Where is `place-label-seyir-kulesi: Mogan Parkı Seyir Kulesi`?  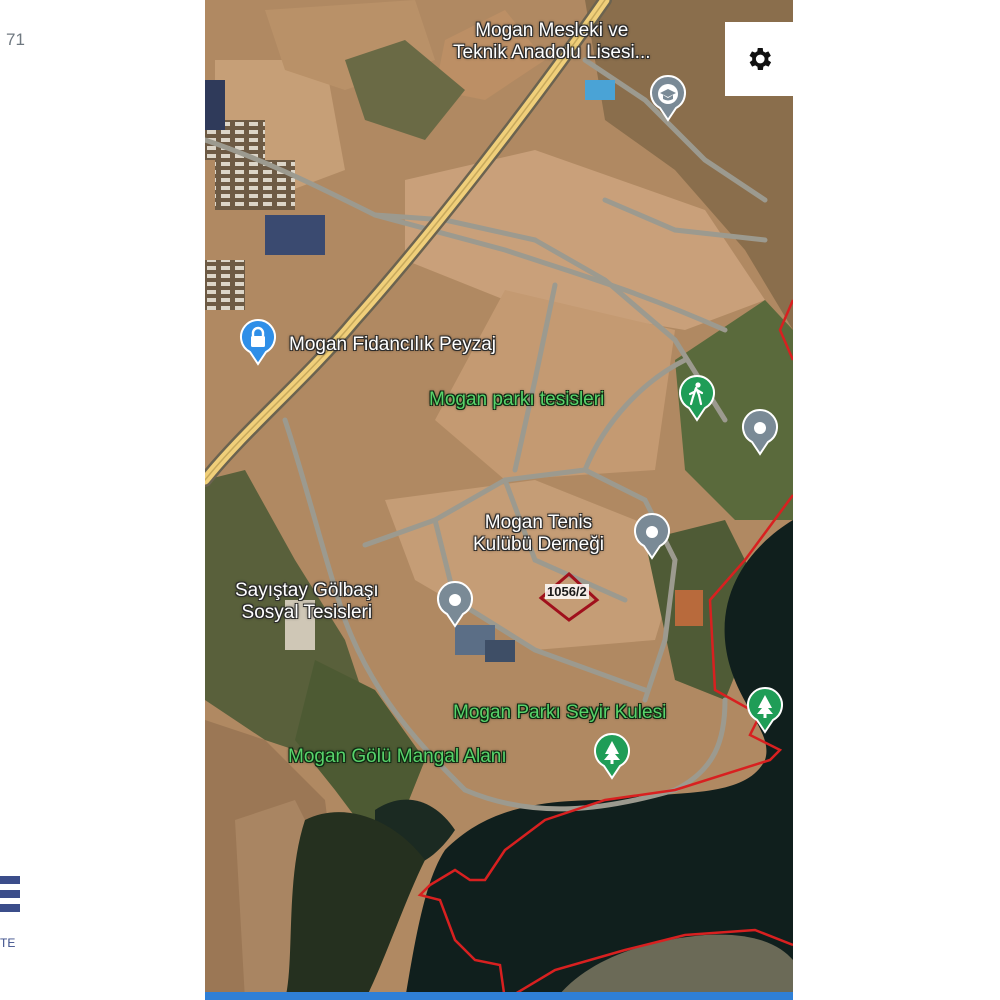 place-label-seyir-kulesi: Mogan Parkı Seyir Kulesi is located at coordinates (559, 713).